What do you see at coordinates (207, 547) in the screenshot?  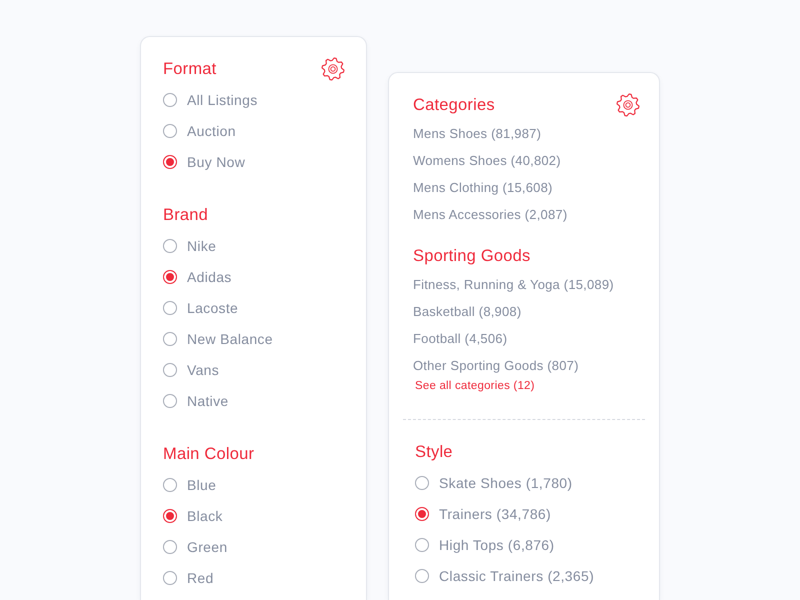 I see `option-label: Green` at bounding box center [207, 547].